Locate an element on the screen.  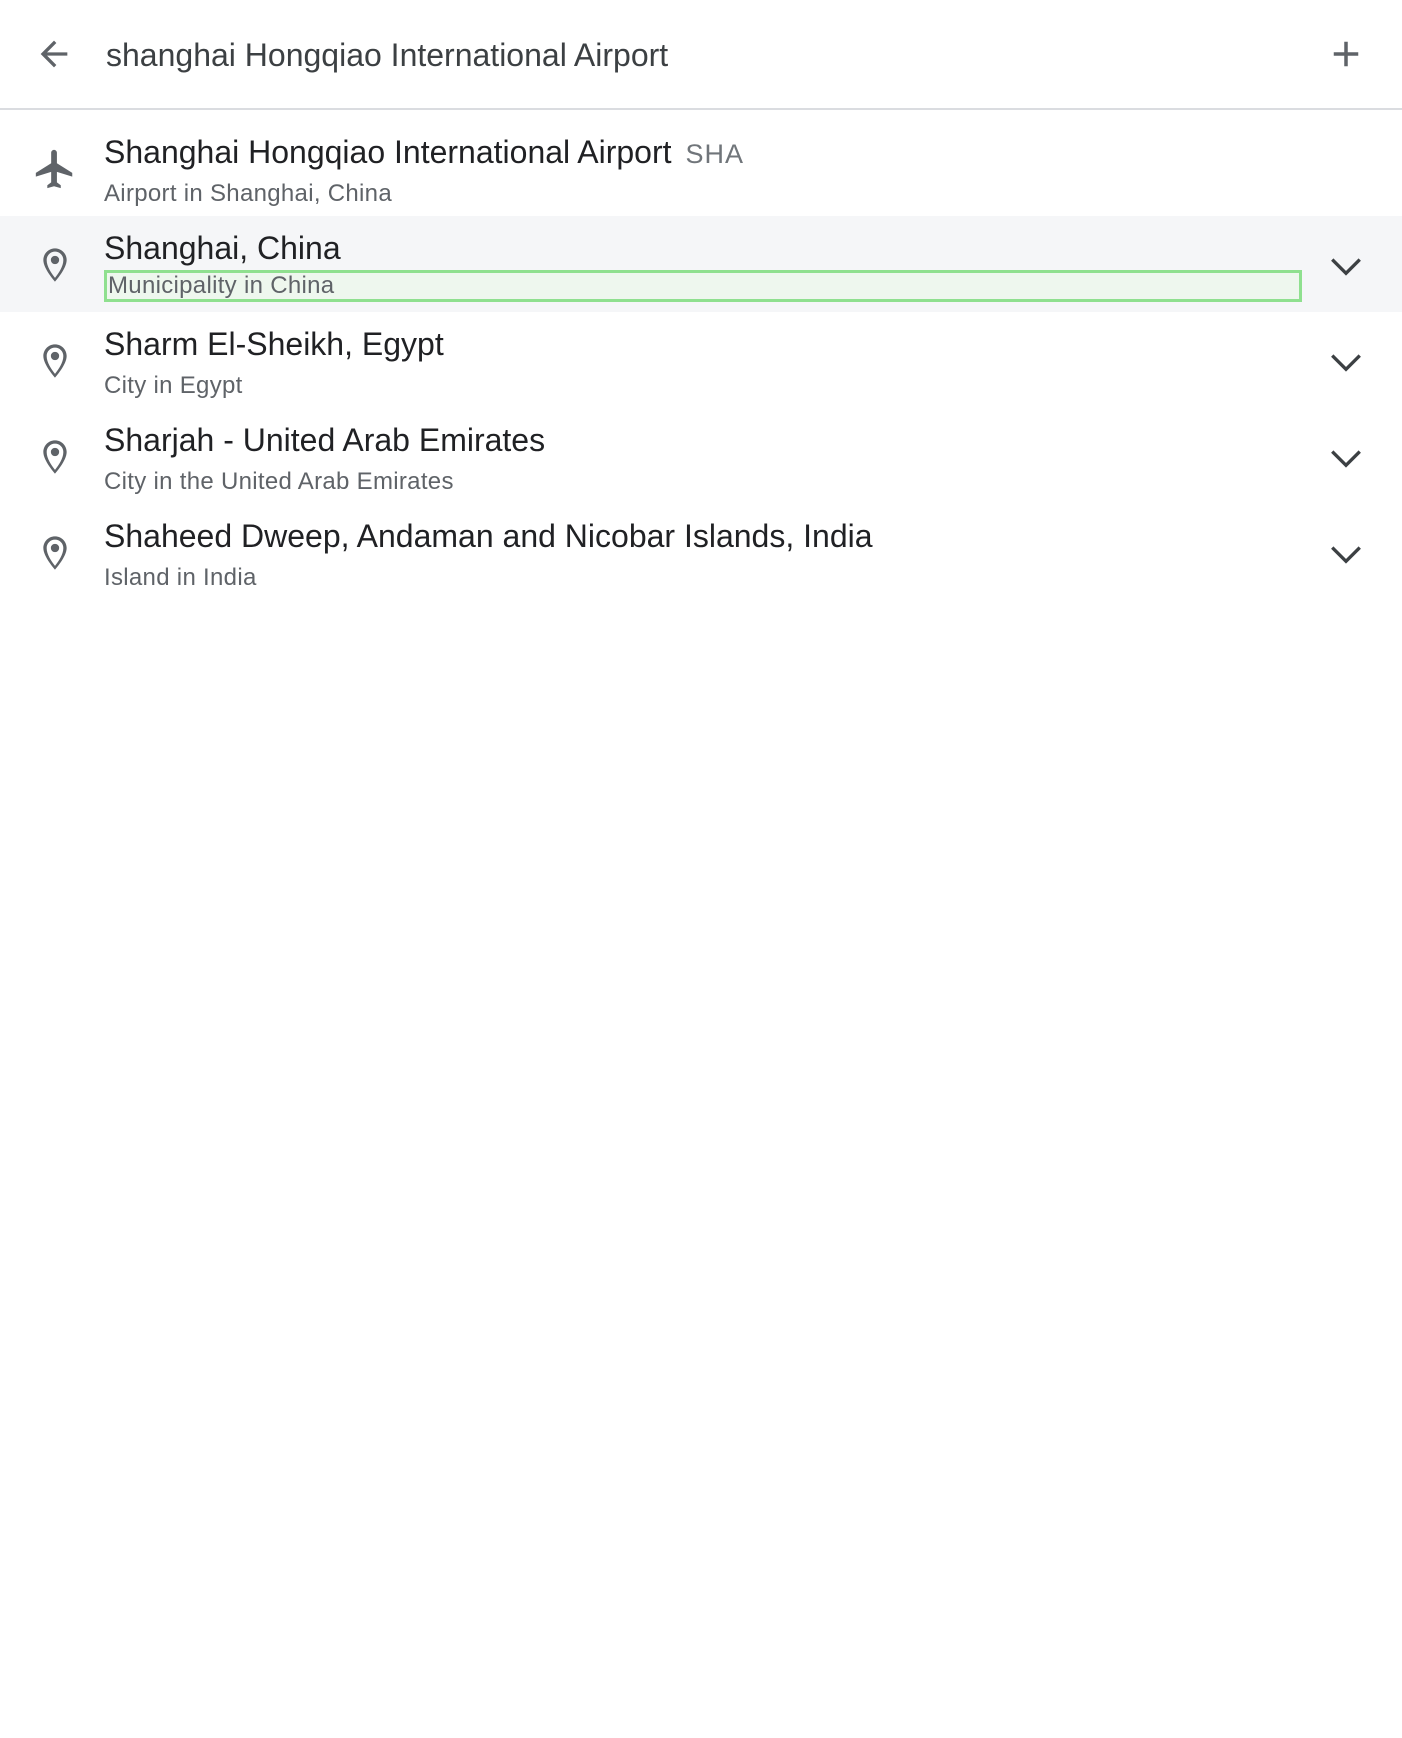
result-item-shanghai: Shanghai, China Municipality in China is located at coordinates (701, 264).